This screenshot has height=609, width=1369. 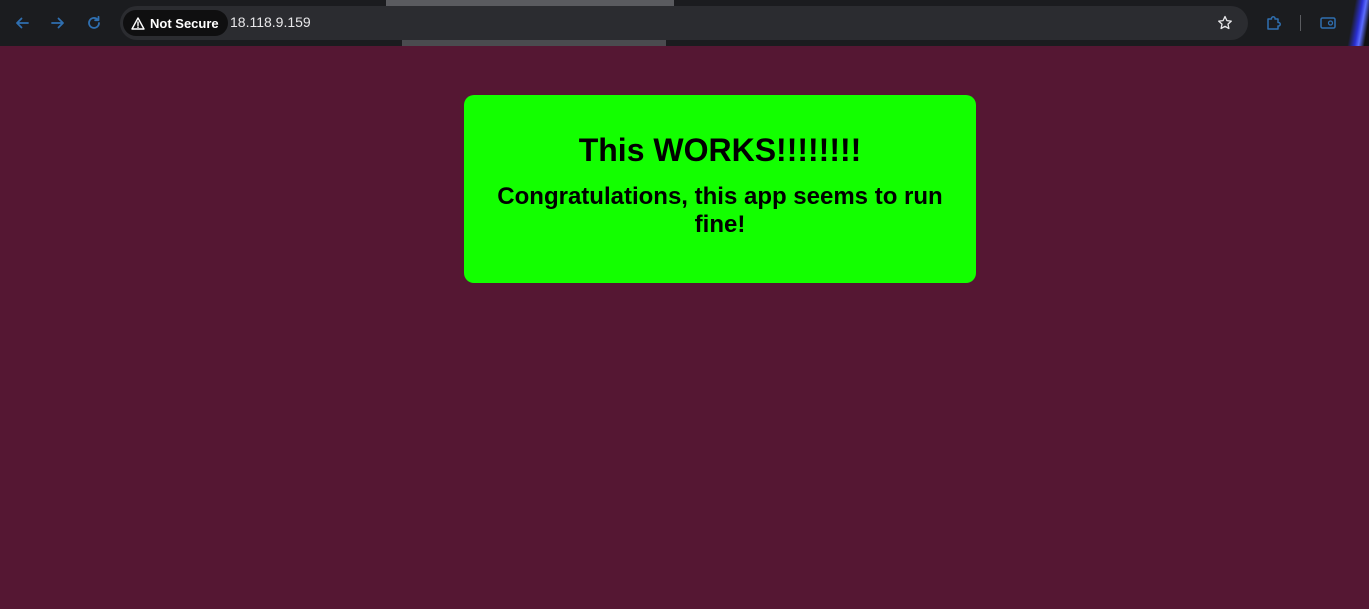 I want to click on back-button, so click(x=22, y=23).